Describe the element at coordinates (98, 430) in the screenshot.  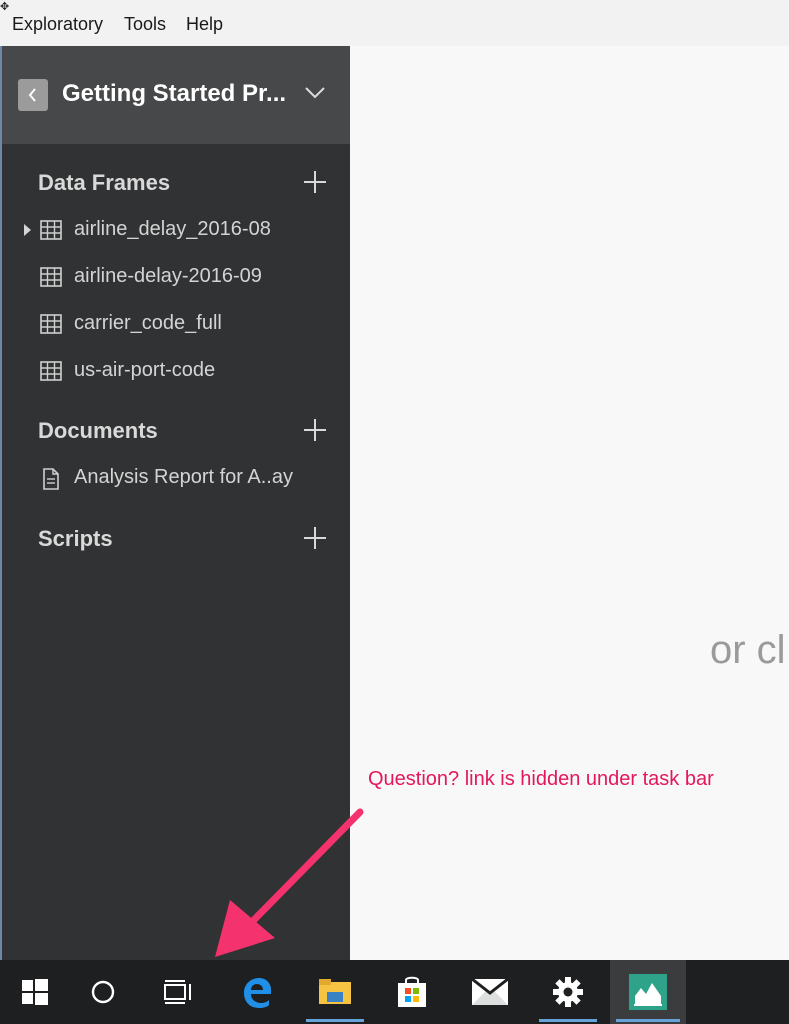
I see `section-title-documents: Documents` at that location.